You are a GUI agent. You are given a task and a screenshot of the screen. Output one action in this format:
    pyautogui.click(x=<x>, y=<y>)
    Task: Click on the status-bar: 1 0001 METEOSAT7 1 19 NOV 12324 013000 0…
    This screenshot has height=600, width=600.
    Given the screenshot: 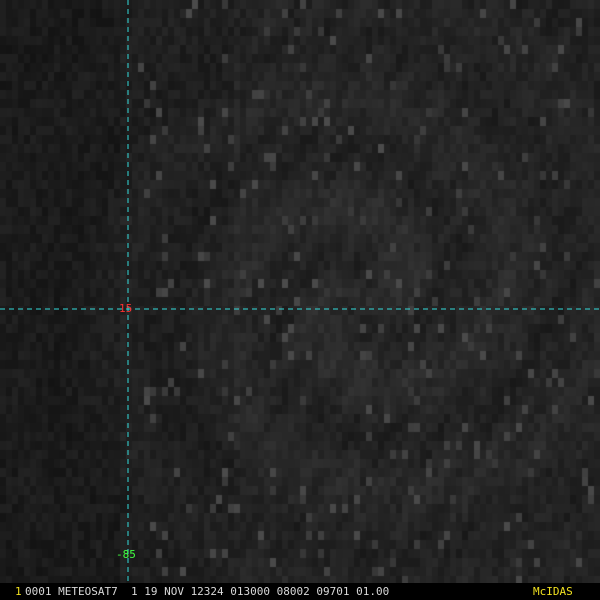 What is the action you would take?
    pyautogui.click(x=300, y=591)
    